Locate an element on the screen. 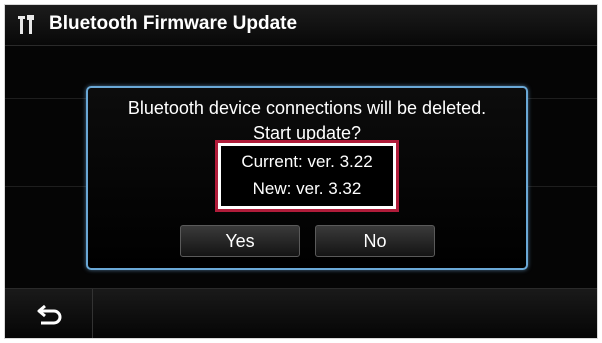 This screenshot has height=343, width=602. back-arrow-icon is located at coordinates (49, 314).